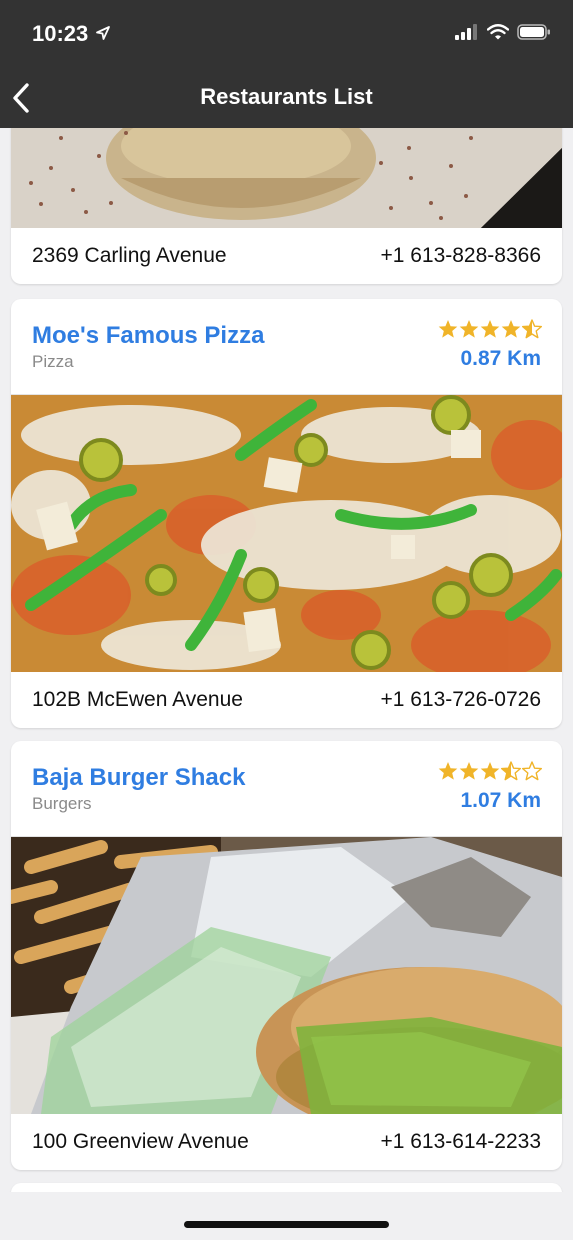 This screenshot has height=1240, width=573. I want to click on status-bar: 10:23, so click(286, 34).